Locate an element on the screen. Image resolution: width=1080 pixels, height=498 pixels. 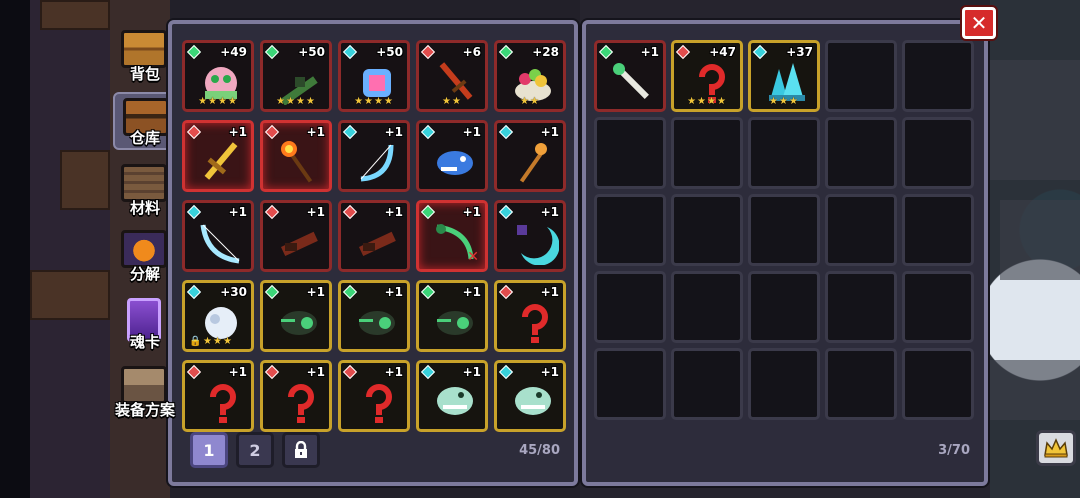
fire-wand-icon is located at coordinates (297, 162).